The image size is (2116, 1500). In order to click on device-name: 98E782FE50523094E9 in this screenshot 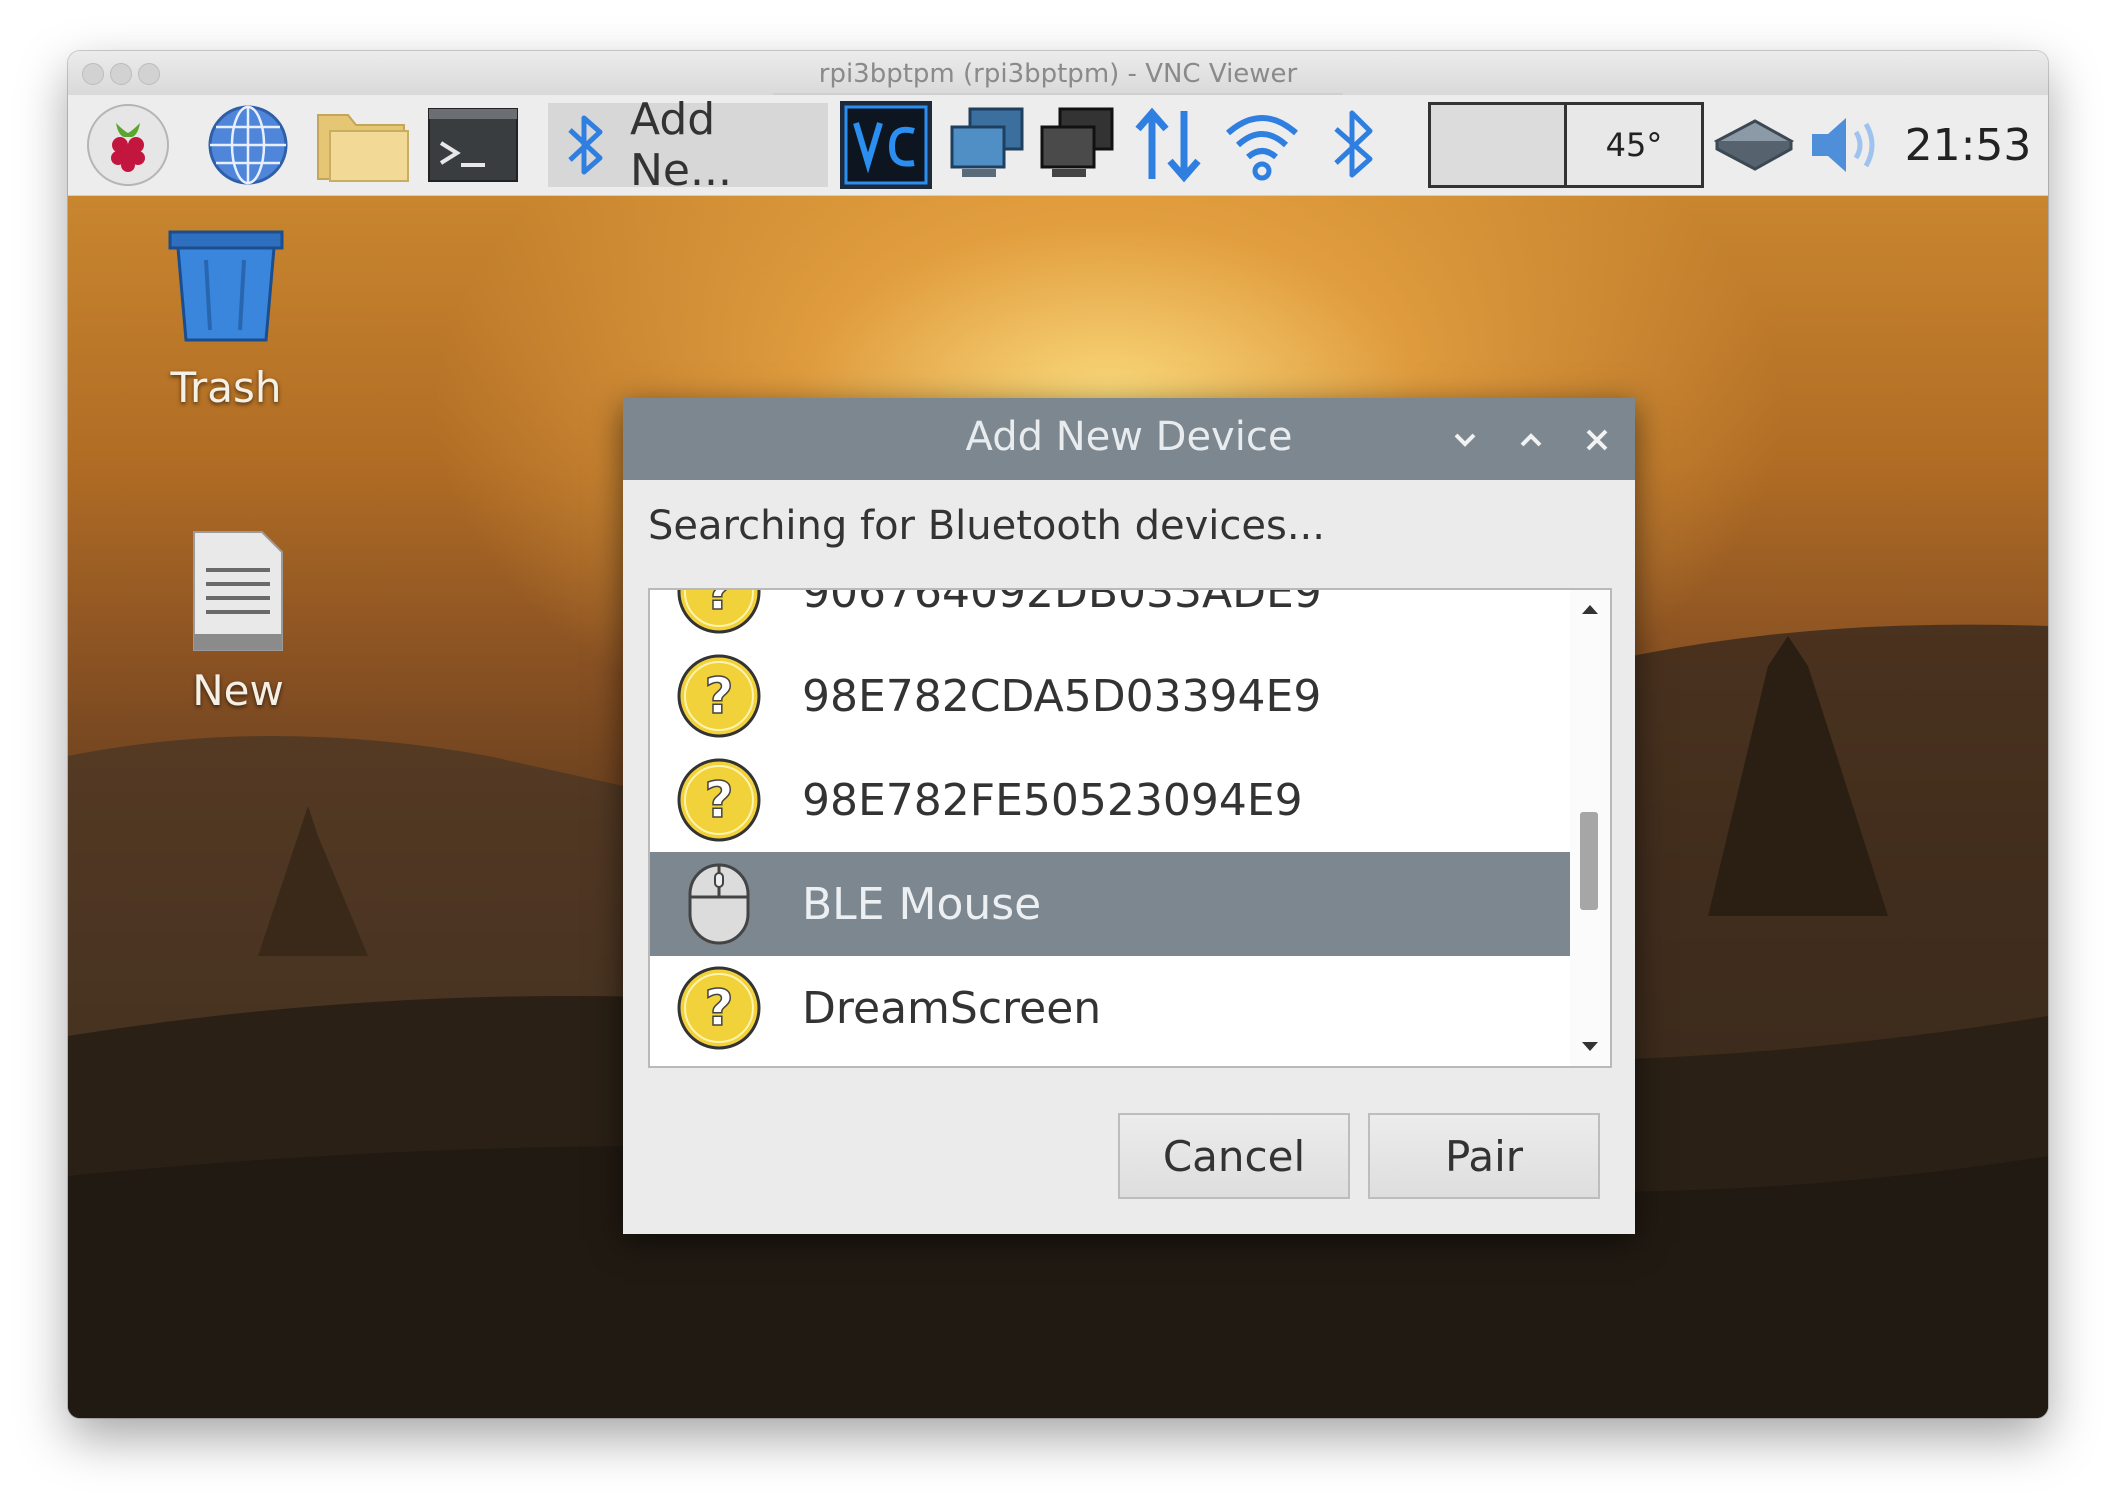, I will do `click(1052, 800)`.